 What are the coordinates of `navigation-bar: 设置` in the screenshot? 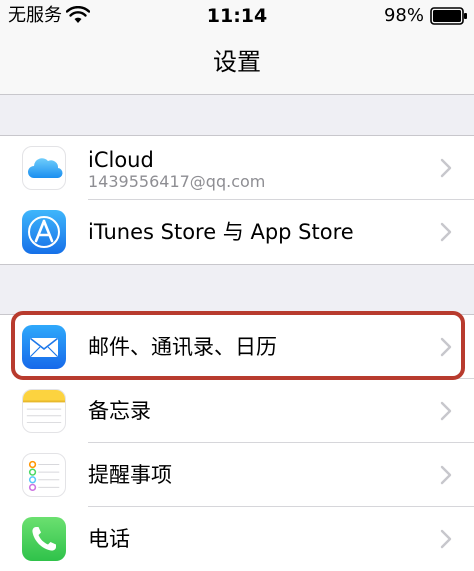 It's located at (237, 63).